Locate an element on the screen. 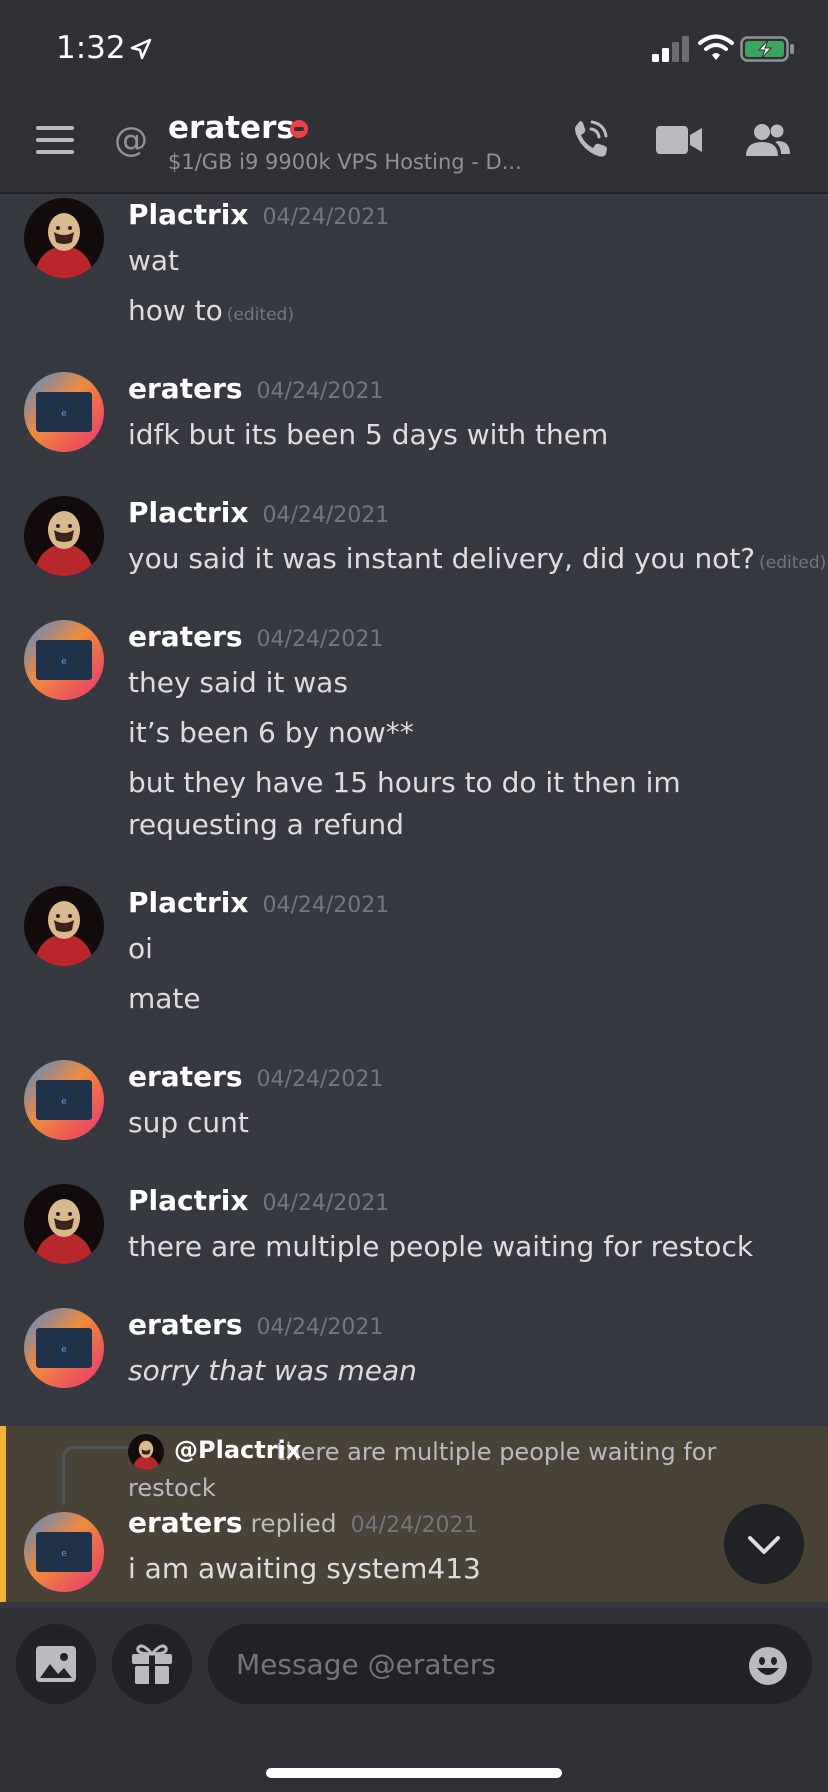 Image resolution: width=828 pixels, height=1792 pixels. status-time: 1:32 is located at coordinates (91, 48).